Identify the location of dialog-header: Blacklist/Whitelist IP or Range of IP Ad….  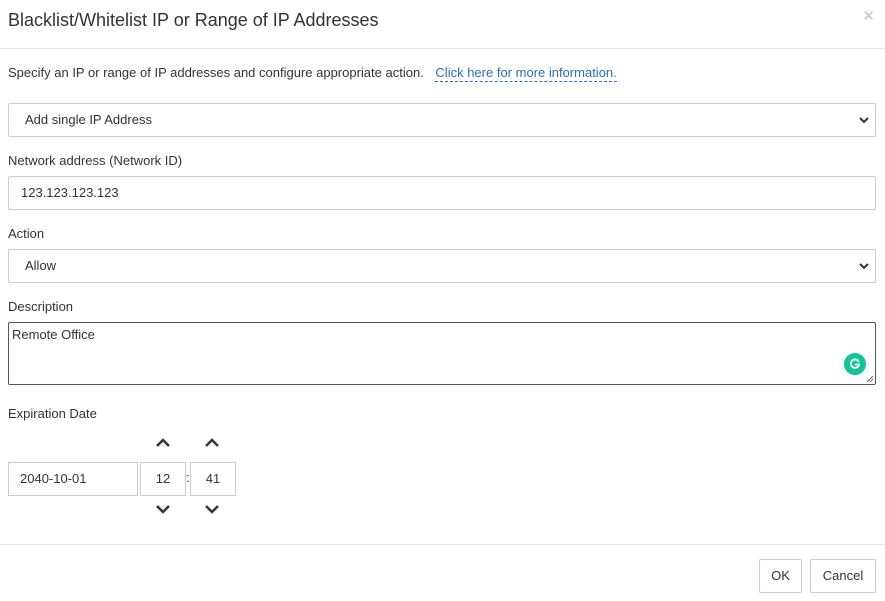
(442, 24).